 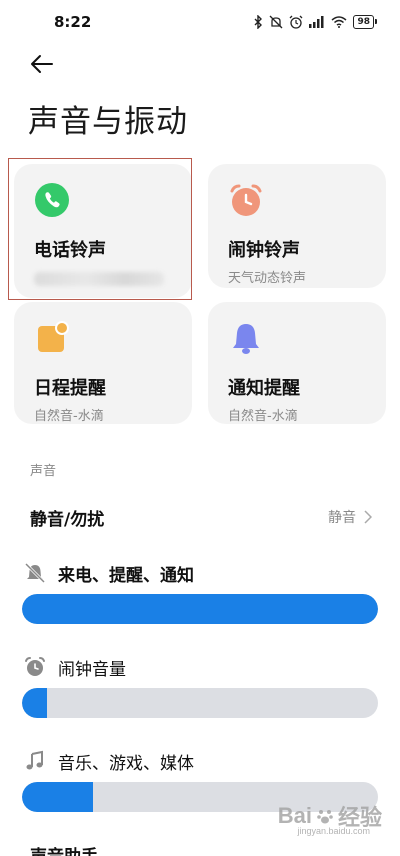 I want to click on chevron-right-icon, so click(x=368, y=517).